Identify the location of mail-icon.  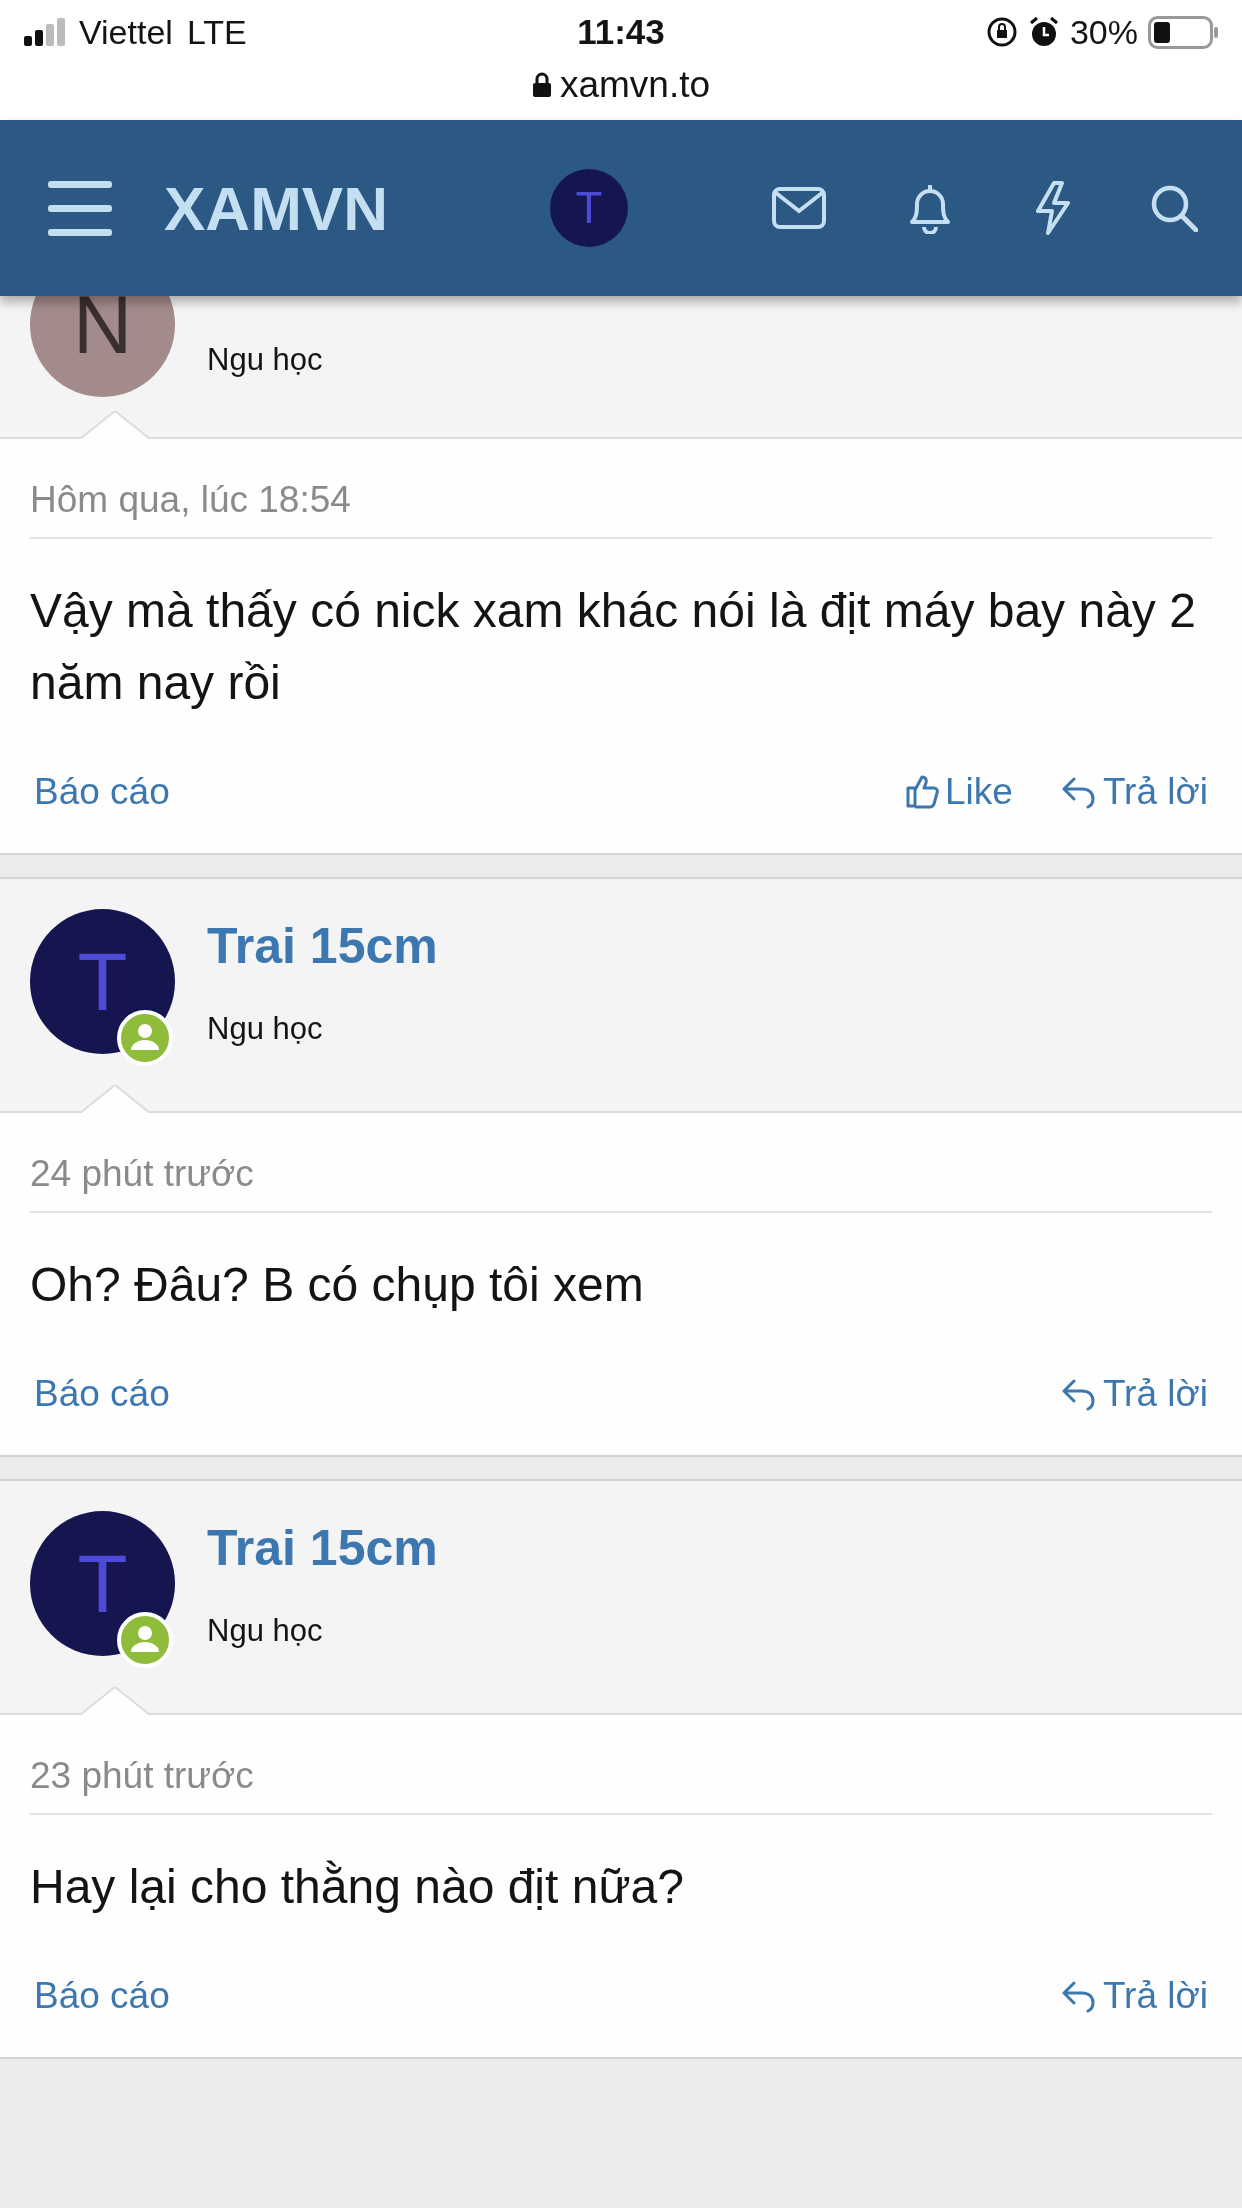
(799, 208).